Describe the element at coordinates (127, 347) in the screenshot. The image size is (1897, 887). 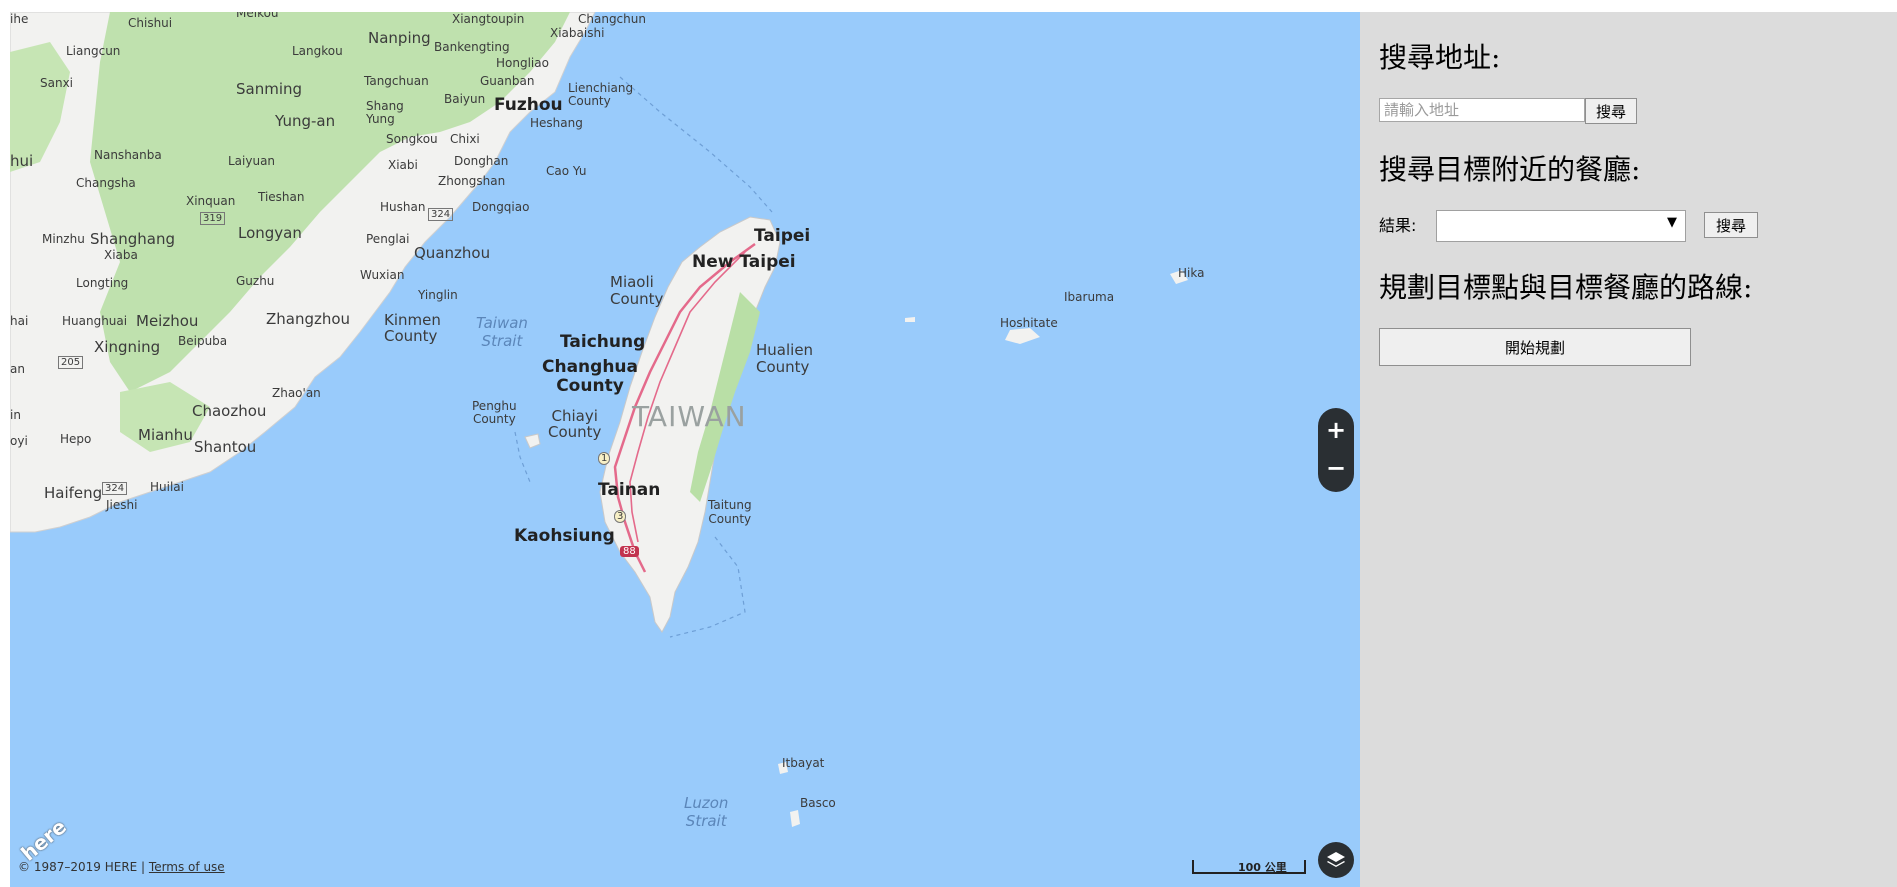
I see `map-label: Xingning` at that location.